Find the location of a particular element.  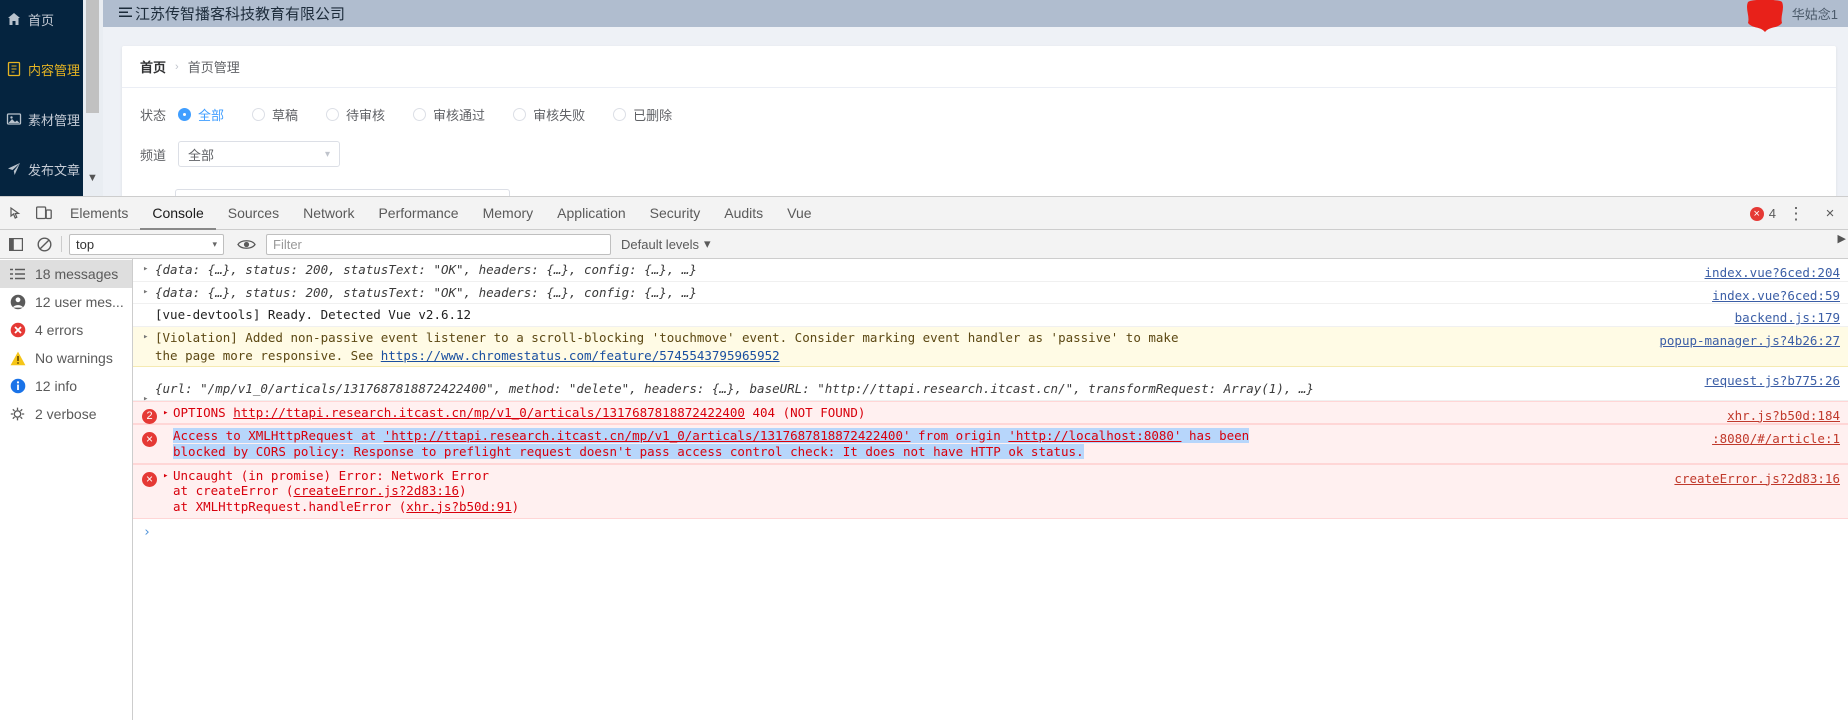

source-link: index.vue?6ced:204 is located at coordinates (1772, 273).